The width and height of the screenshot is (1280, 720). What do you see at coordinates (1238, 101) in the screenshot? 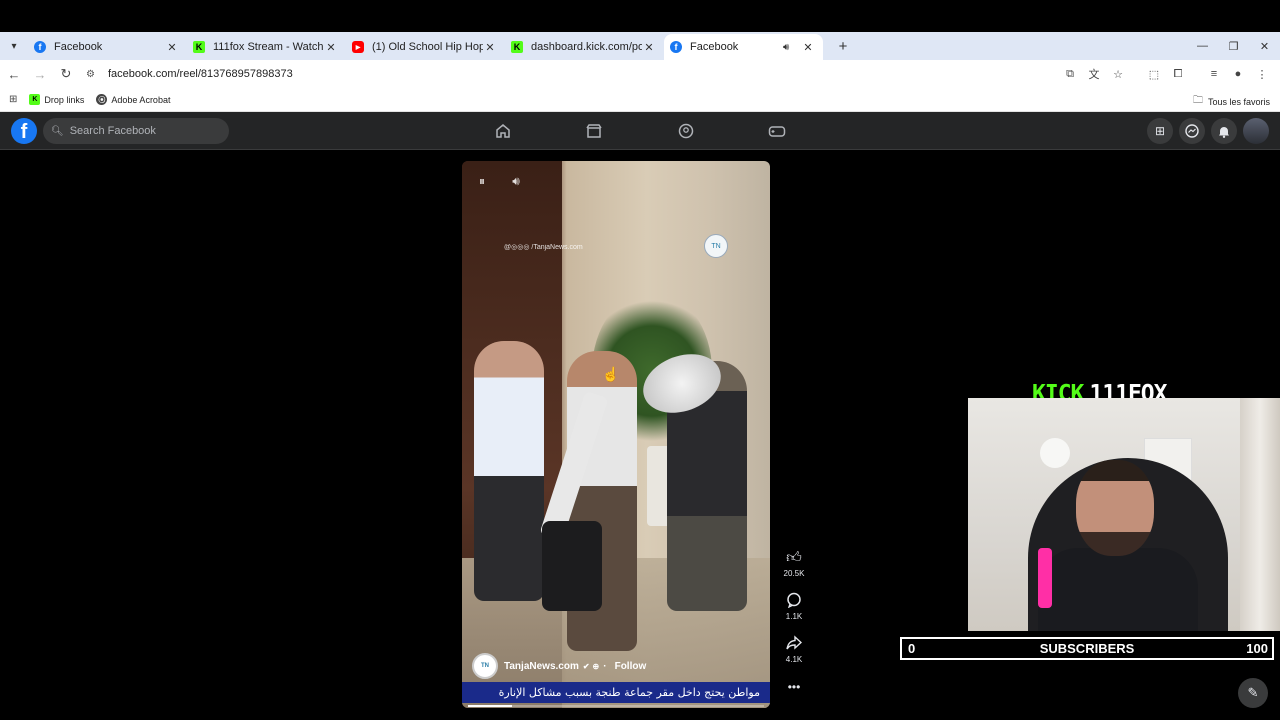
I see `all-bookmarks-label: Tous les favoris` at bounding box center [1238, 101].